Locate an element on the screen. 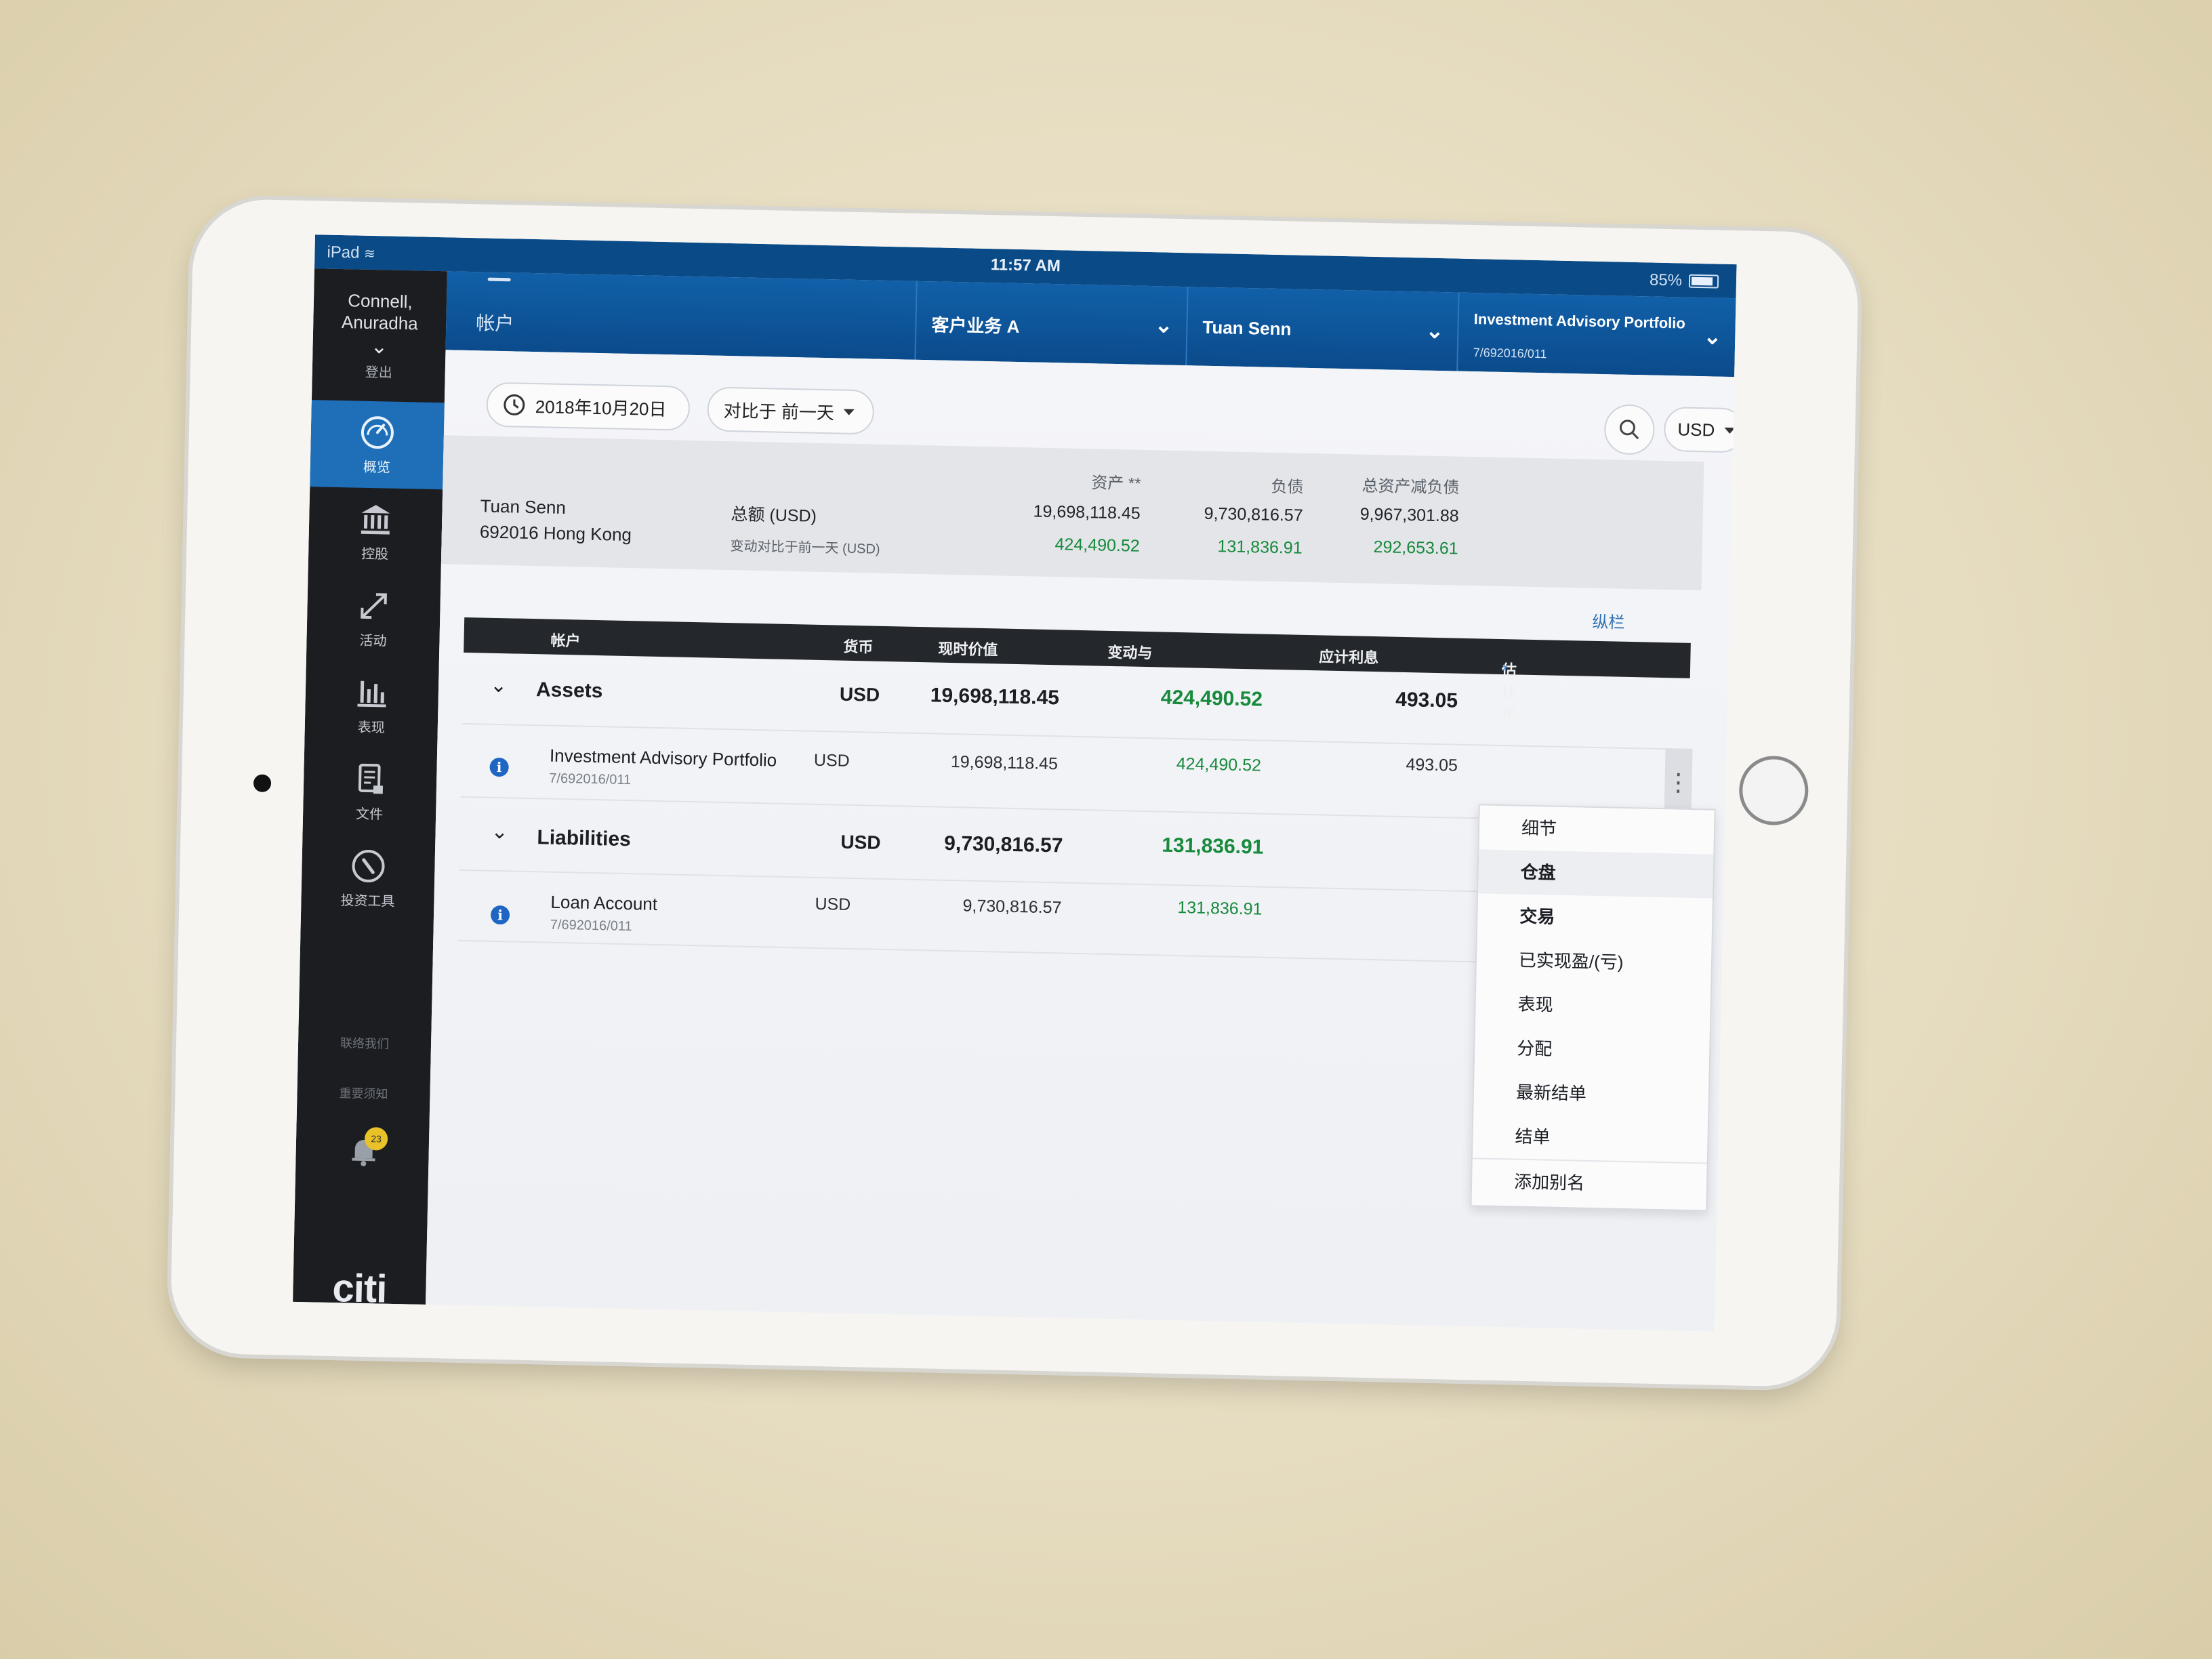  menu-item-allocation: 分配 is located at coordinates (1592, 1049).